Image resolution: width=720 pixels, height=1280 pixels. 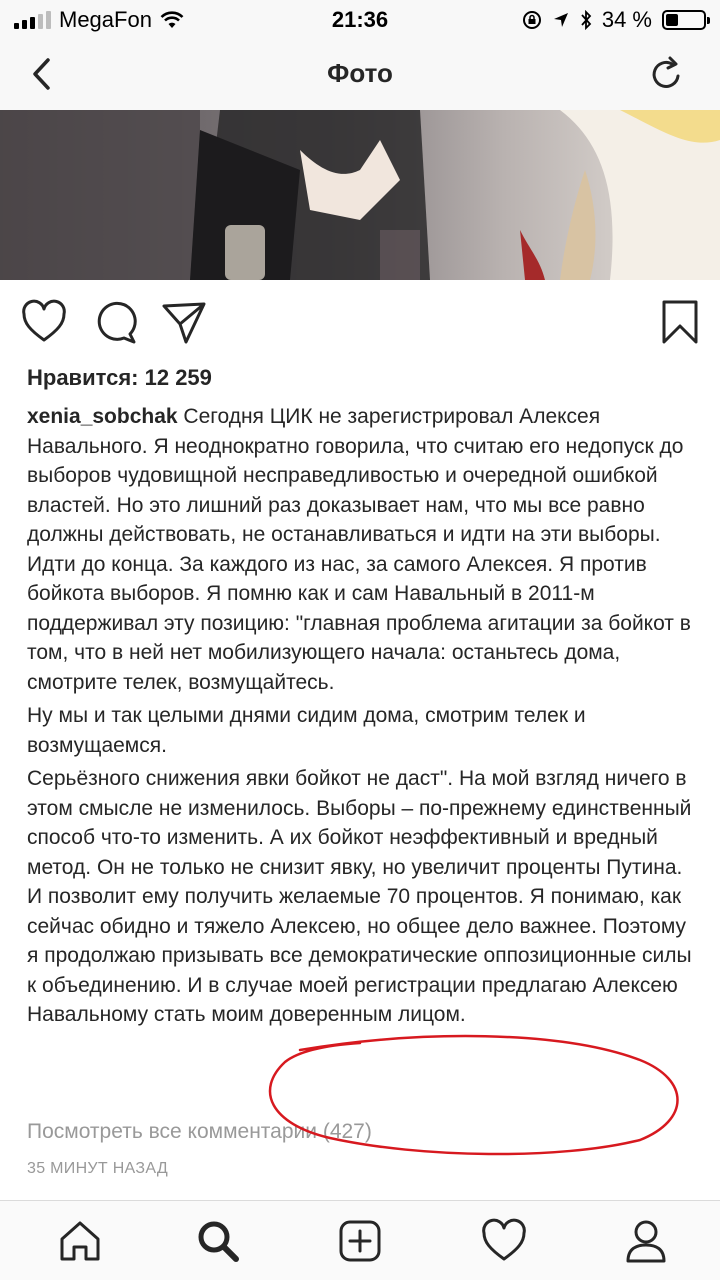 What do you see at coordinates (44, 322) in the screenshot?
I see `heart-icon` at bounding box center [44, 322].